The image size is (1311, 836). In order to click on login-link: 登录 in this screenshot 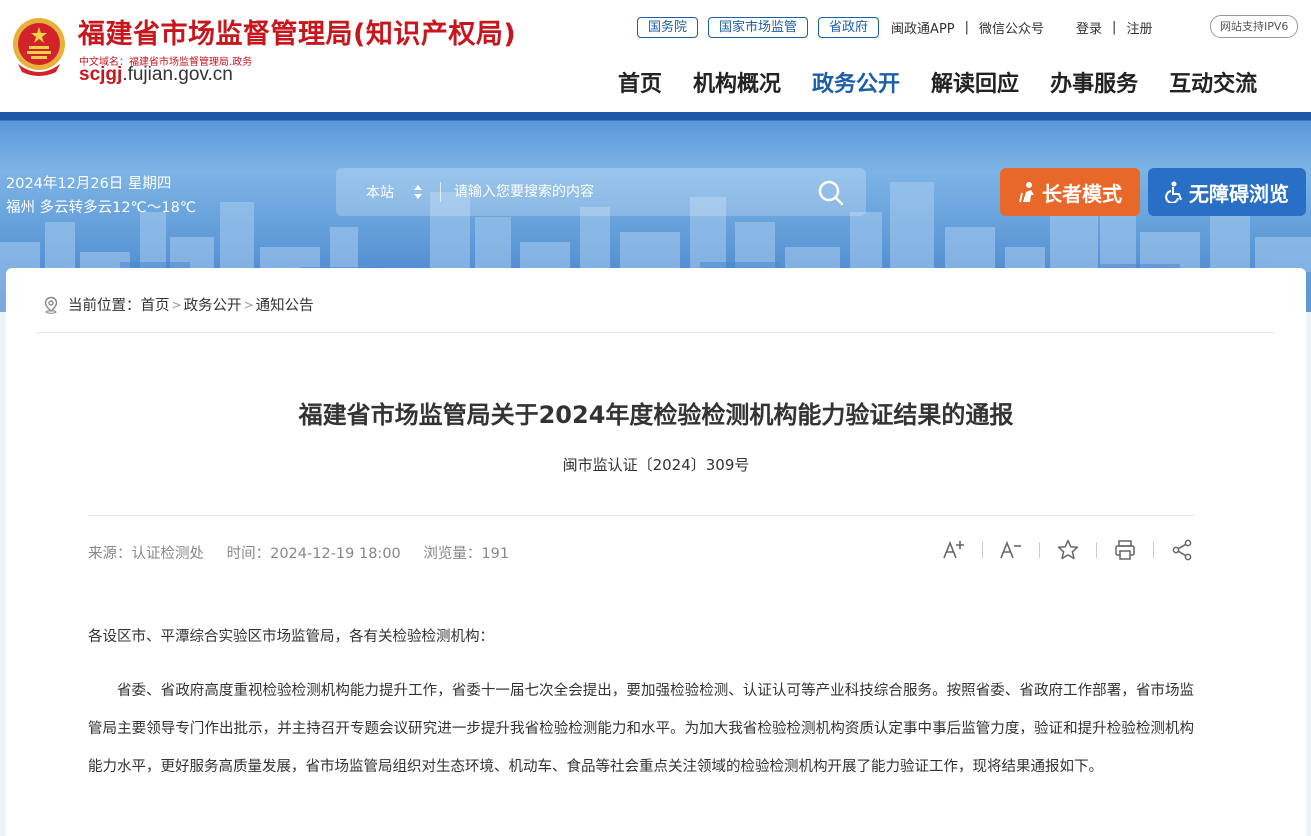, I will do `click(1089, 27)`.